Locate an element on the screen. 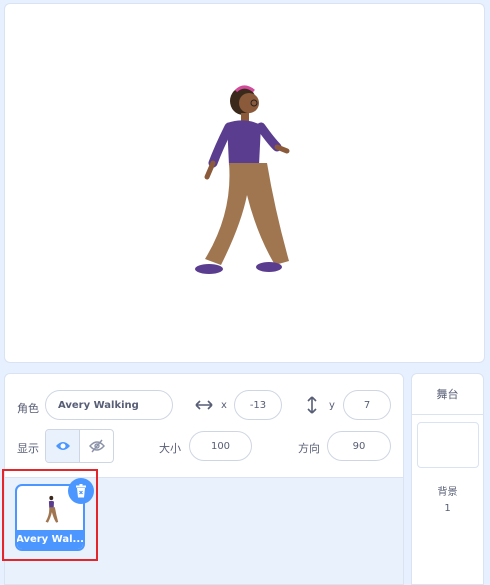  avery-walking-sprite is located at coordinates (241, 181).